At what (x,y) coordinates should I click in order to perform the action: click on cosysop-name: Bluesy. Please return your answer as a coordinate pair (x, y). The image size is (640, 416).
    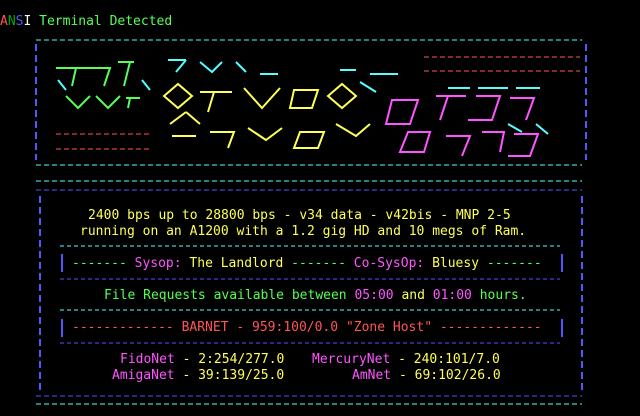
    Looking at the image, I should click on (456, 263).